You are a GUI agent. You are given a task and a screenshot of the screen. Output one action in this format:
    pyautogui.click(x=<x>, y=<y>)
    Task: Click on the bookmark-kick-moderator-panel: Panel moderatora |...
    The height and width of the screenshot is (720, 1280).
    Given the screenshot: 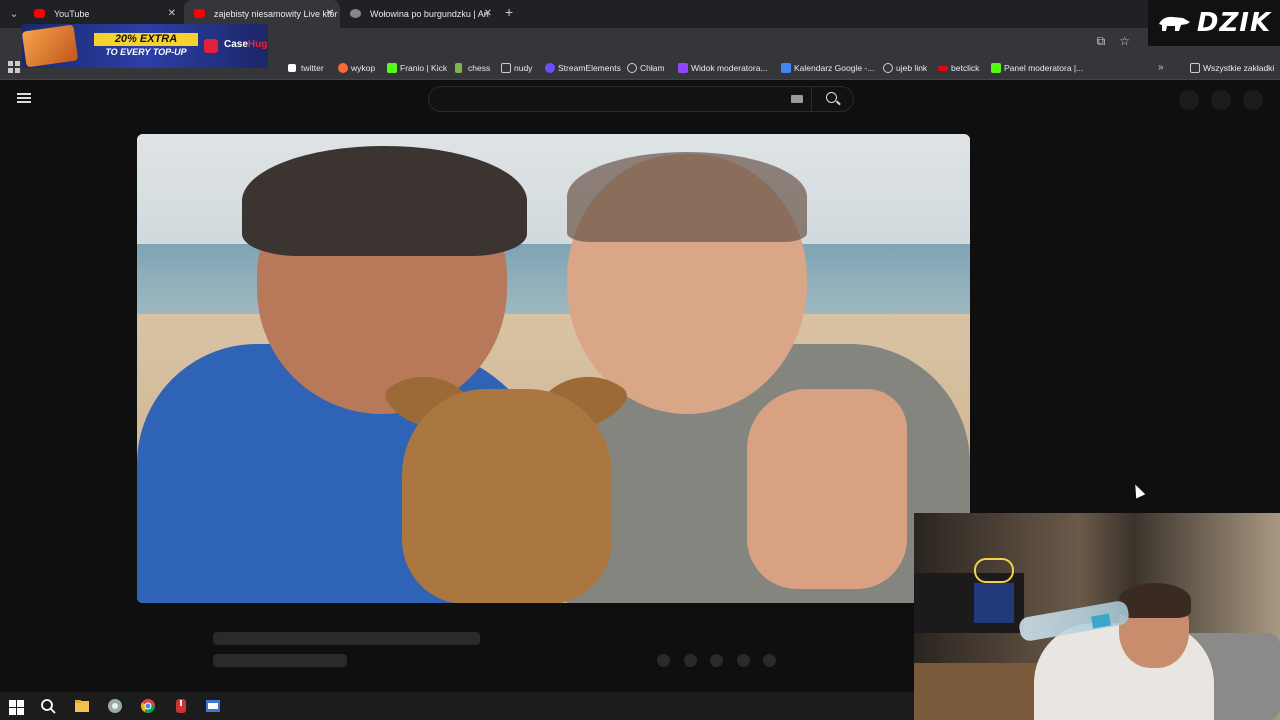 What is the action you would take?
    pyautogui.click(x=1037, y=68)
    